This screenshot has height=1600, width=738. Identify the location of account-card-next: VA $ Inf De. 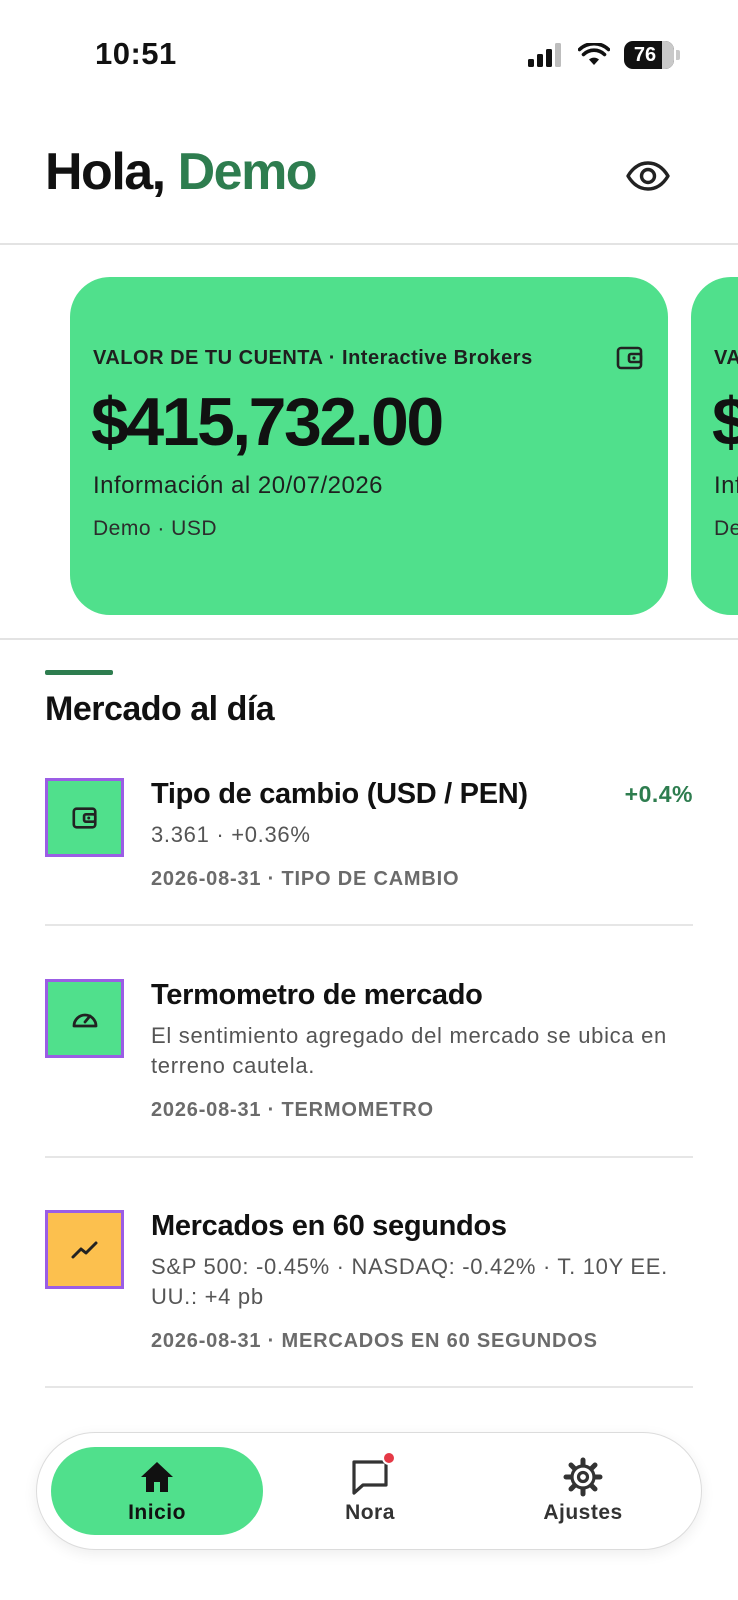
(714, 446).